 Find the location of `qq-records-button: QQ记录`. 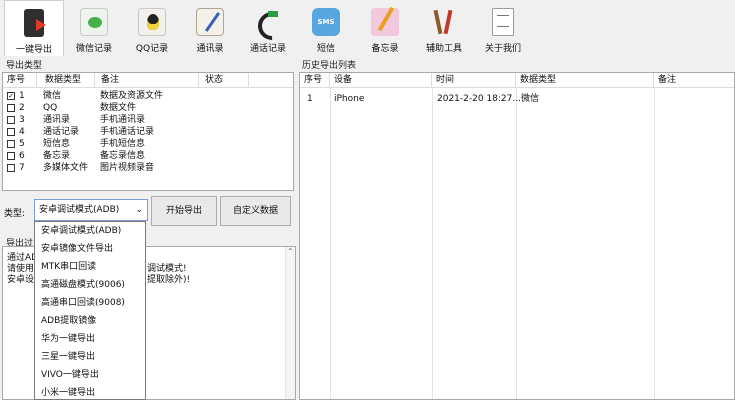

qq-records-button: QQ记录 is located at coordinates (152, 28).